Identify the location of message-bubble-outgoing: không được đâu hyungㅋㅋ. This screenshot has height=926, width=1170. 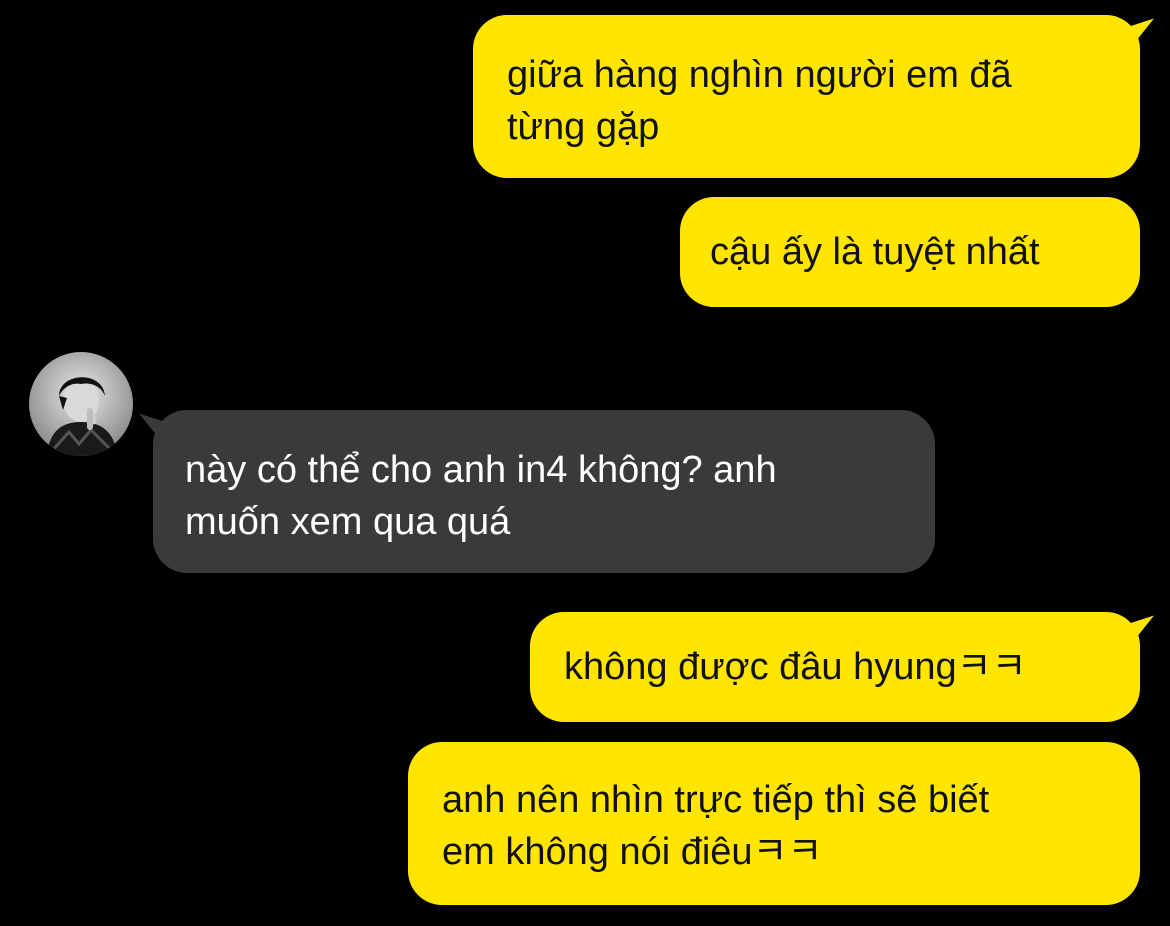
(842, 667).